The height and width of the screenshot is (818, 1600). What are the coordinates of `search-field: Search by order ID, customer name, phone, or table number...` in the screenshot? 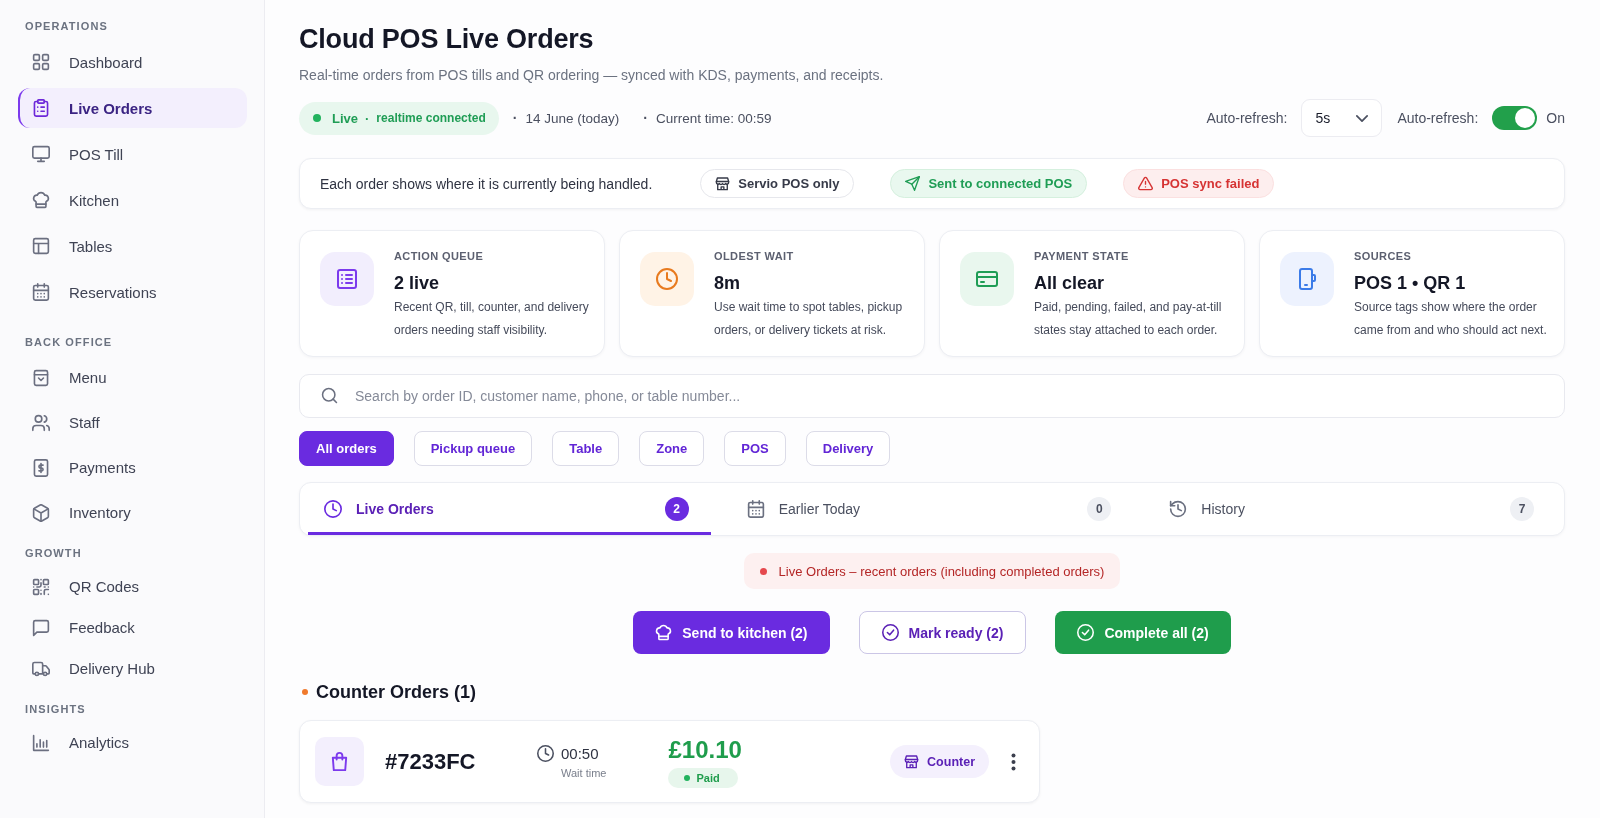 It's located at (932, 396).